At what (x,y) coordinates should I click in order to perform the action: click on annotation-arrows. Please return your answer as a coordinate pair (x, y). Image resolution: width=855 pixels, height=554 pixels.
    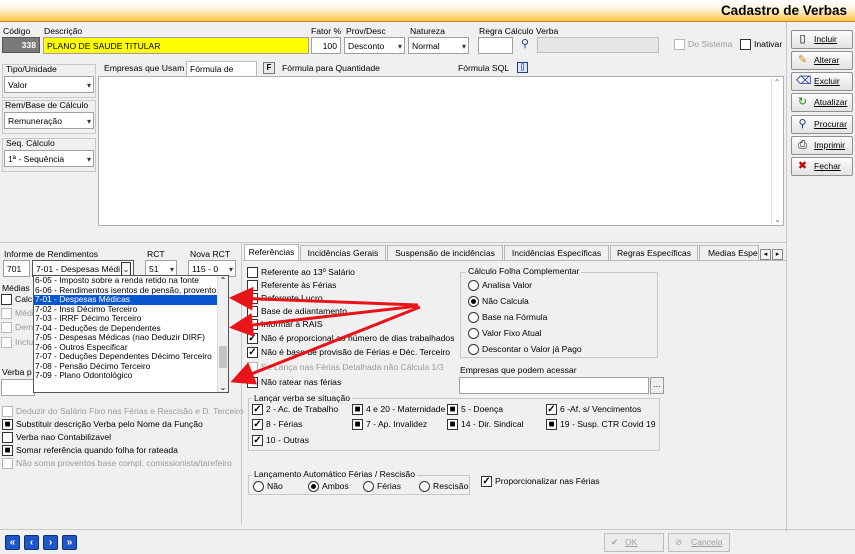
    Looking at the image, I should click on (325, 335).